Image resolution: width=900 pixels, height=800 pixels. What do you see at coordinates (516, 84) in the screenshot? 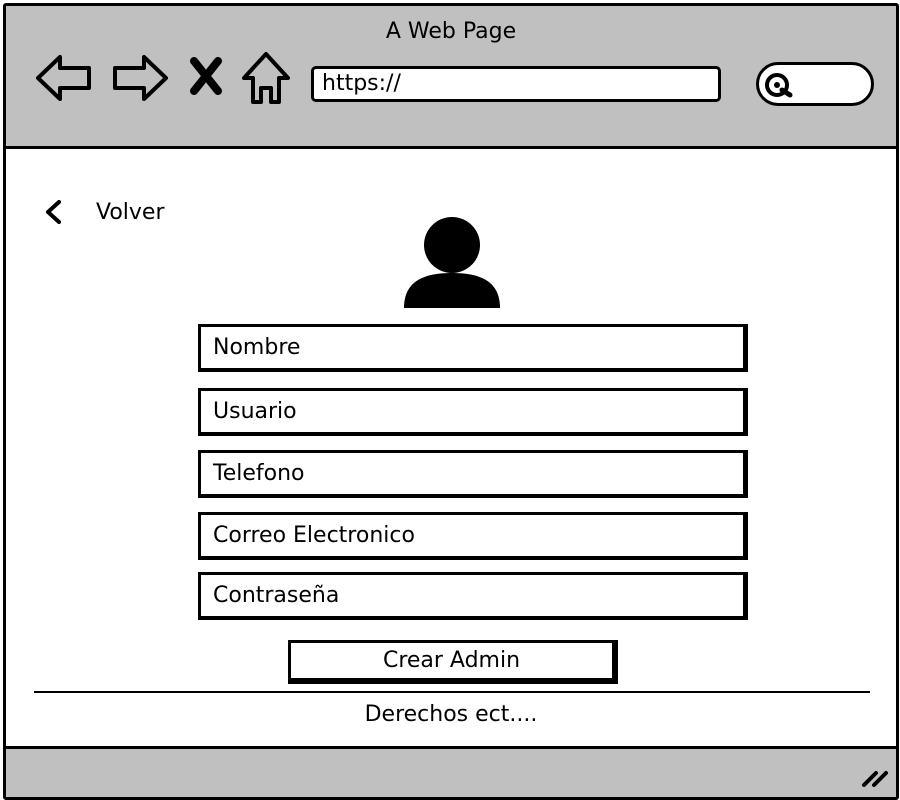
I see `url-field: https://` at bounding box center [516, 84].